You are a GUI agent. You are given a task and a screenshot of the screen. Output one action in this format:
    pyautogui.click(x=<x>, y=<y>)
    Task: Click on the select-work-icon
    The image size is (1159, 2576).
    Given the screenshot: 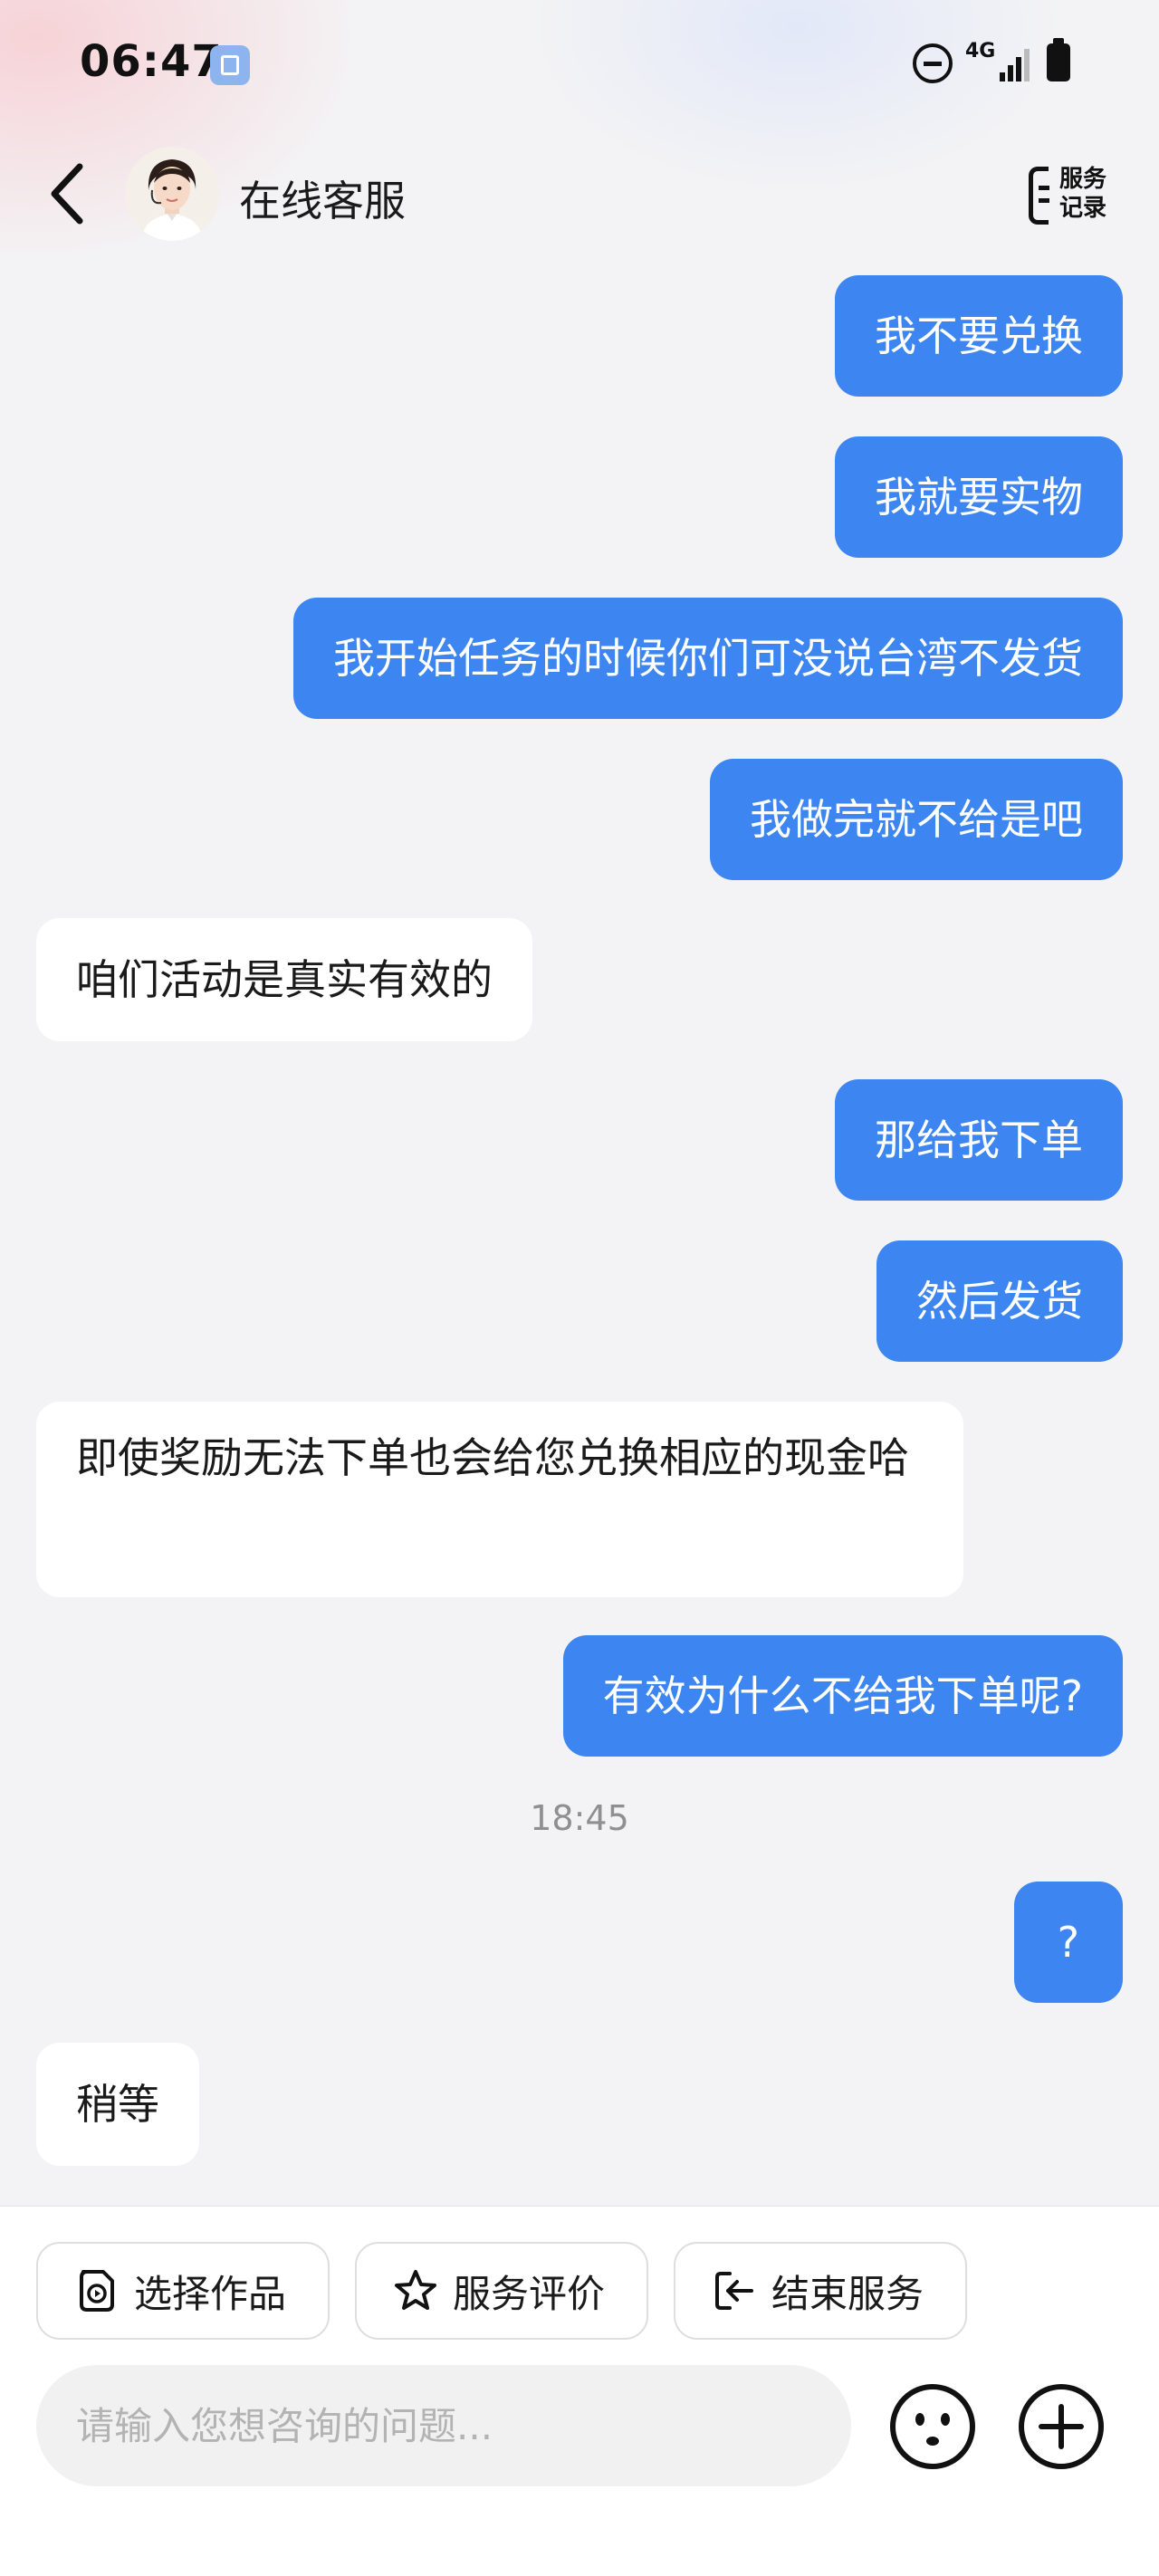 What is the action you would take?
    pyautogui.click(x=97, y=2291)
    